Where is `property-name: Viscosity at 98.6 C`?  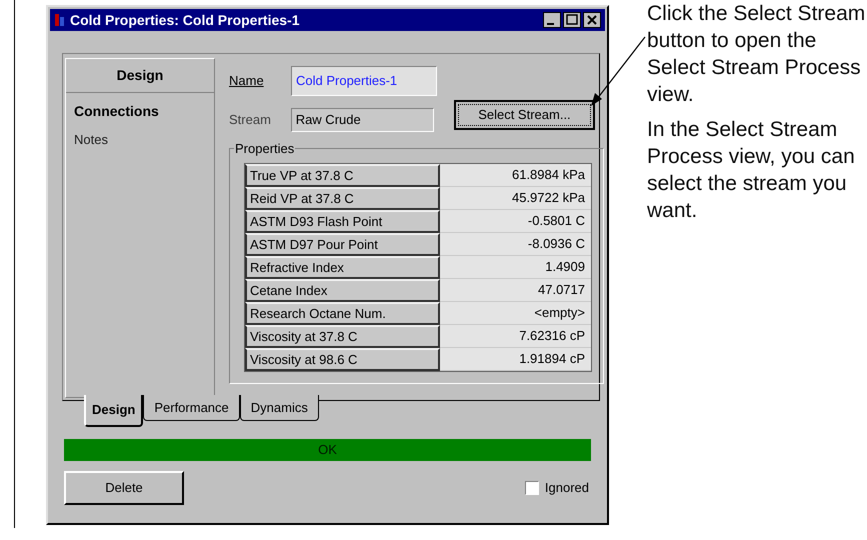
property-name: Viscosity at 98.6 C is located at coordinates (342, 359).